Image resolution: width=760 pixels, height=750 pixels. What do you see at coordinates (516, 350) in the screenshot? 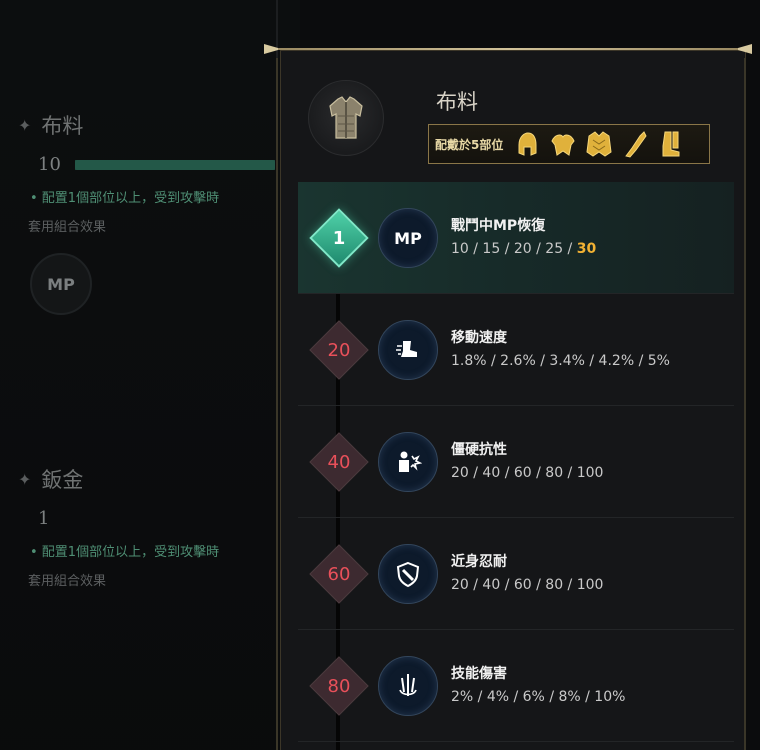
I see `tier-row: 20 移動速度 1.8% / 2.6% / 3.4% / 4.2% / 5%` at bounding box center [516, 350].